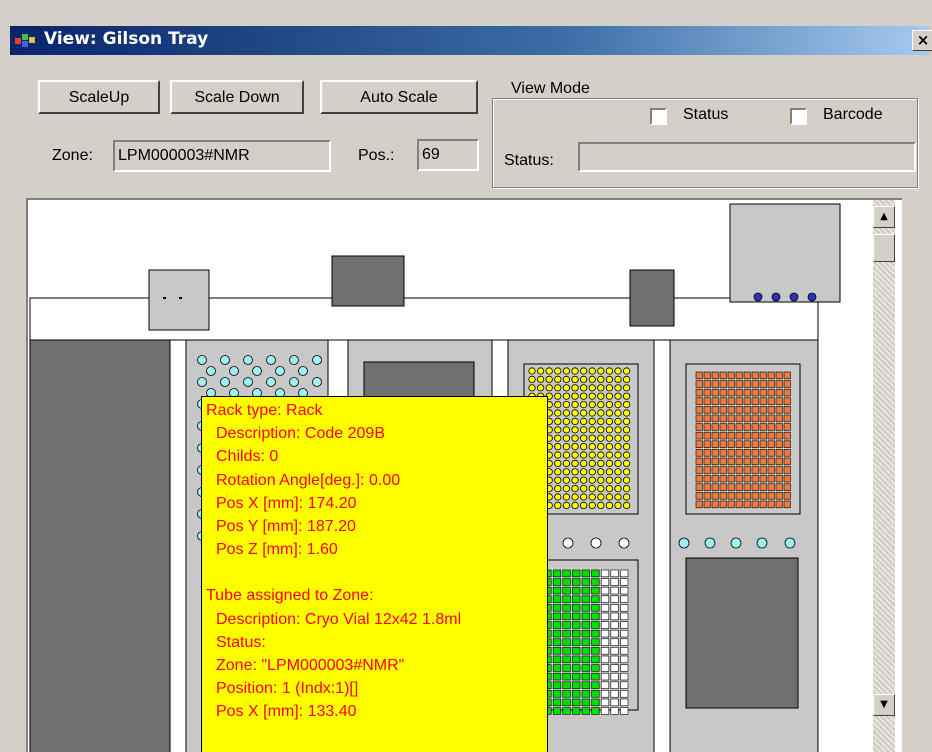 The height and width of the screenshot is (752, 932). What do you see at coordinates (776, 297) in the screenshot?
I see `injector-port` at bounding box center [776, 297].